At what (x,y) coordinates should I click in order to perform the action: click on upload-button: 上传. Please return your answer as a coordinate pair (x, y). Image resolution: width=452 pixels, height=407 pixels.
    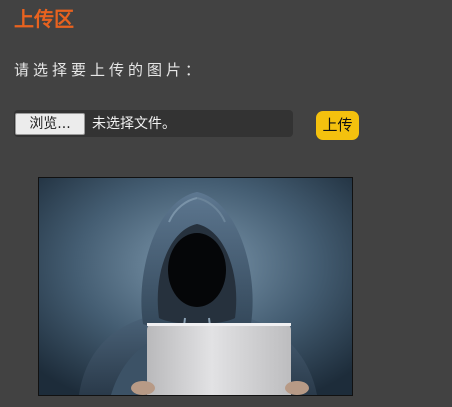
    Looking at the image, I should click on (337, 125).